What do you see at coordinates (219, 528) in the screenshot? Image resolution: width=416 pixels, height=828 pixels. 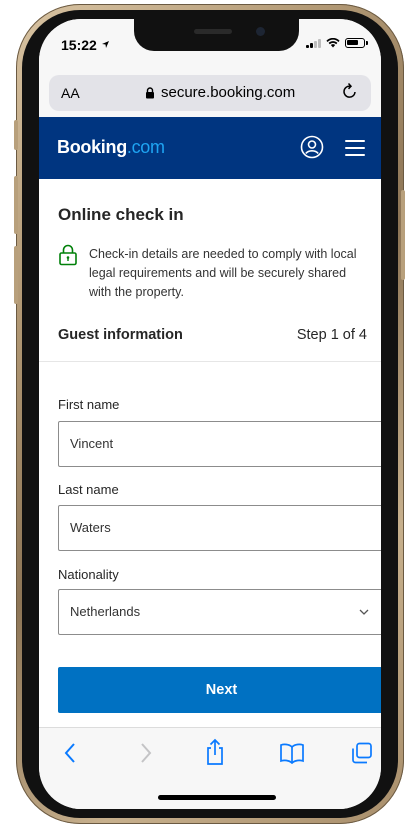 I see `last-name-input: Waters` at bounding box center [219, 528].